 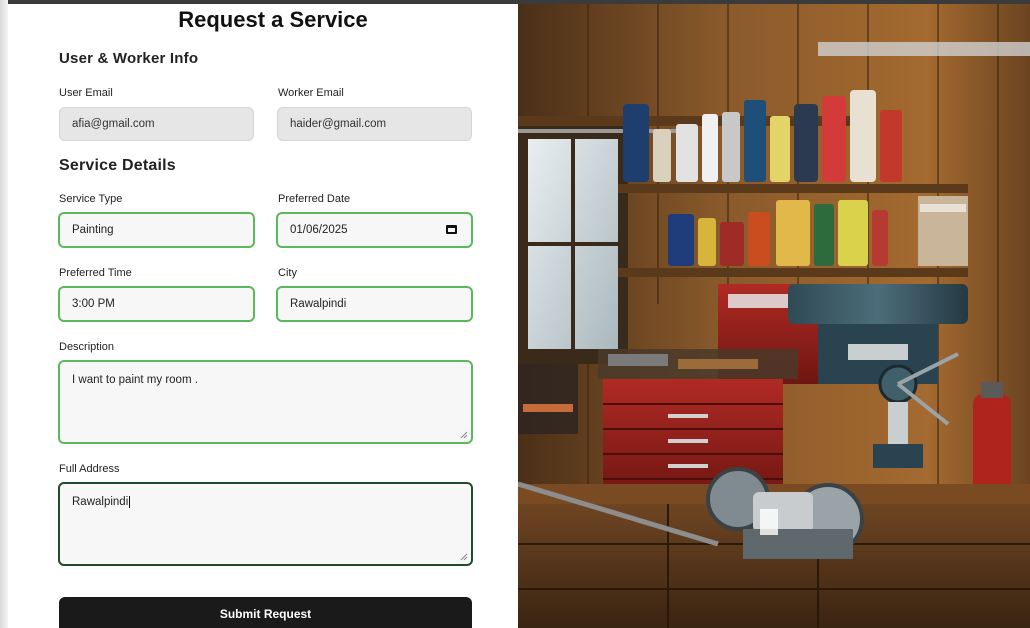 What do you see at coordinates (117, 165) in the screenshot?
I see `section-title-service-details: Service Details` at bounding box center [117, 165].